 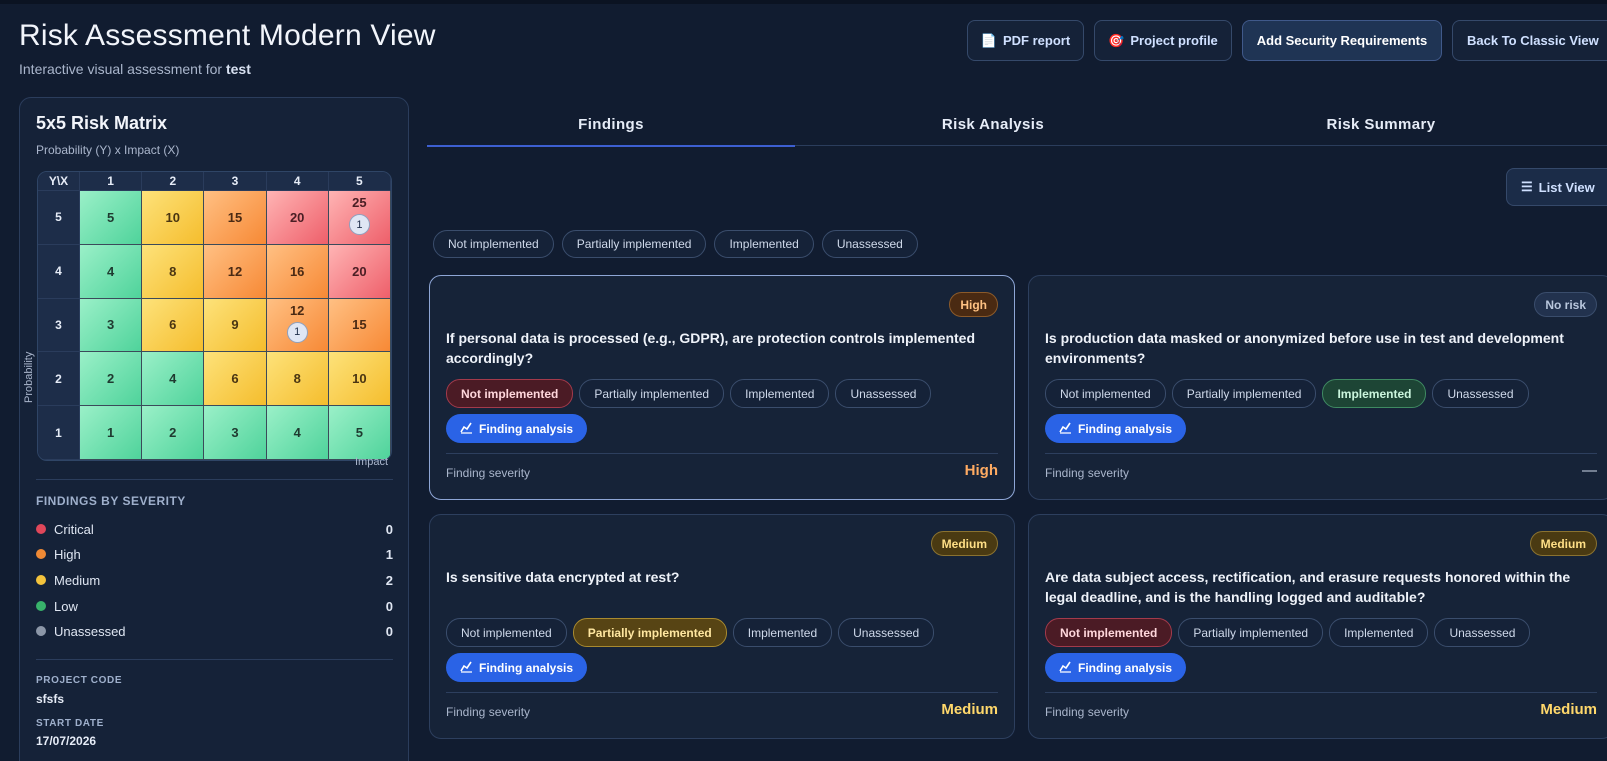 I want to click on matrix-cell: 25 1, so click(x=359, y=218).